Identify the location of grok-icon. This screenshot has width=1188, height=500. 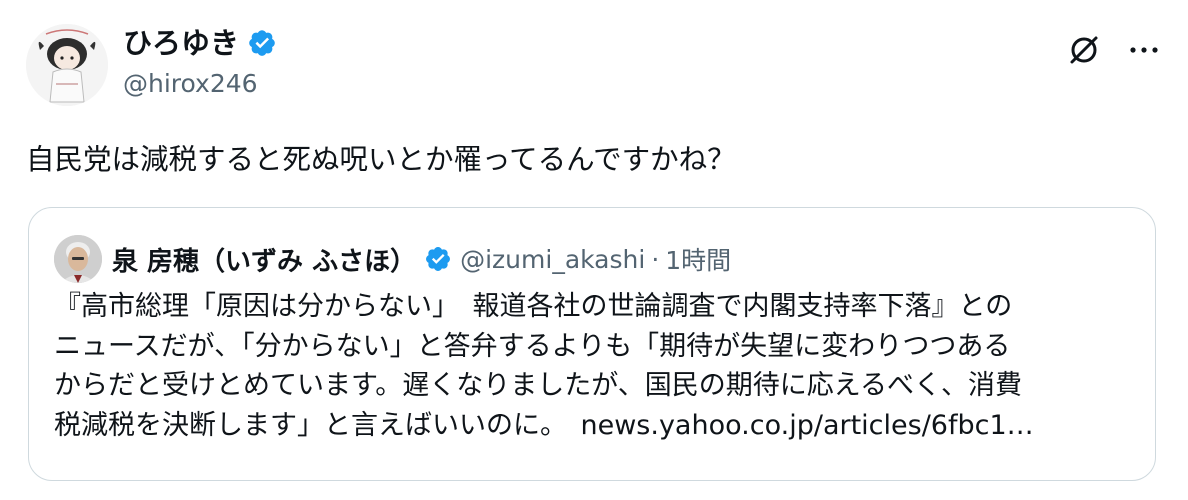
(1084, 50).